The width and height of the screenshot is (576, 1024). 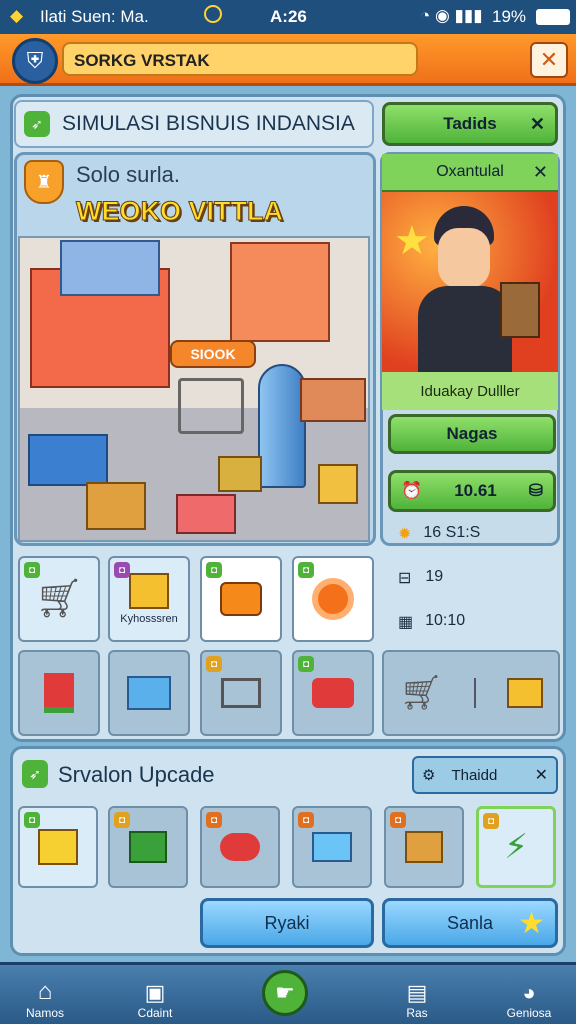 What do you see at coordinates (420, 578) in the screenshot?
I see `stat-row: ⊟ 19` at bounding box center [420, 578].